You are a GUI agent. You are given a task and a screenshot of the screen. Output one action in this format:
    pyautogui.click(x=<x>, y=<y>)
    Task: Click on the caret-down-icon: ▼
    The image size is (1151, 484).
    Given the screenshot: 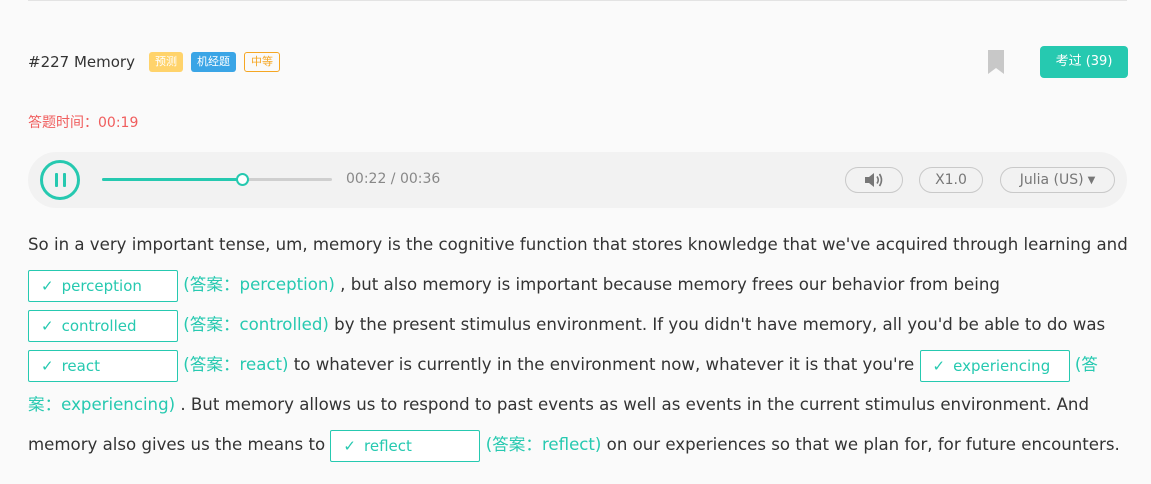 What is the action you would take?
    pyautogui.click(x=1091, y=180)
    